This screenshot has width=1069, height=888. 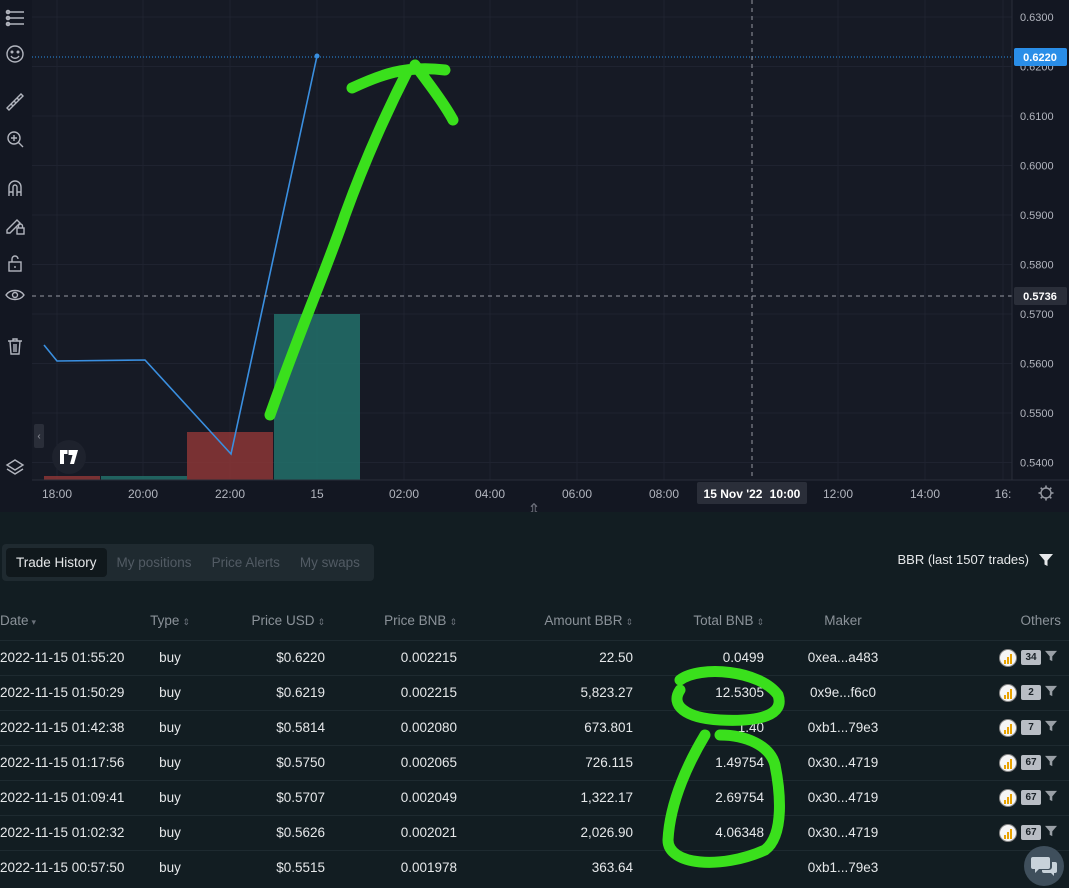 I want to click on trade-date: 2022-11-15 01:17:56, so click(x=65, y=762).